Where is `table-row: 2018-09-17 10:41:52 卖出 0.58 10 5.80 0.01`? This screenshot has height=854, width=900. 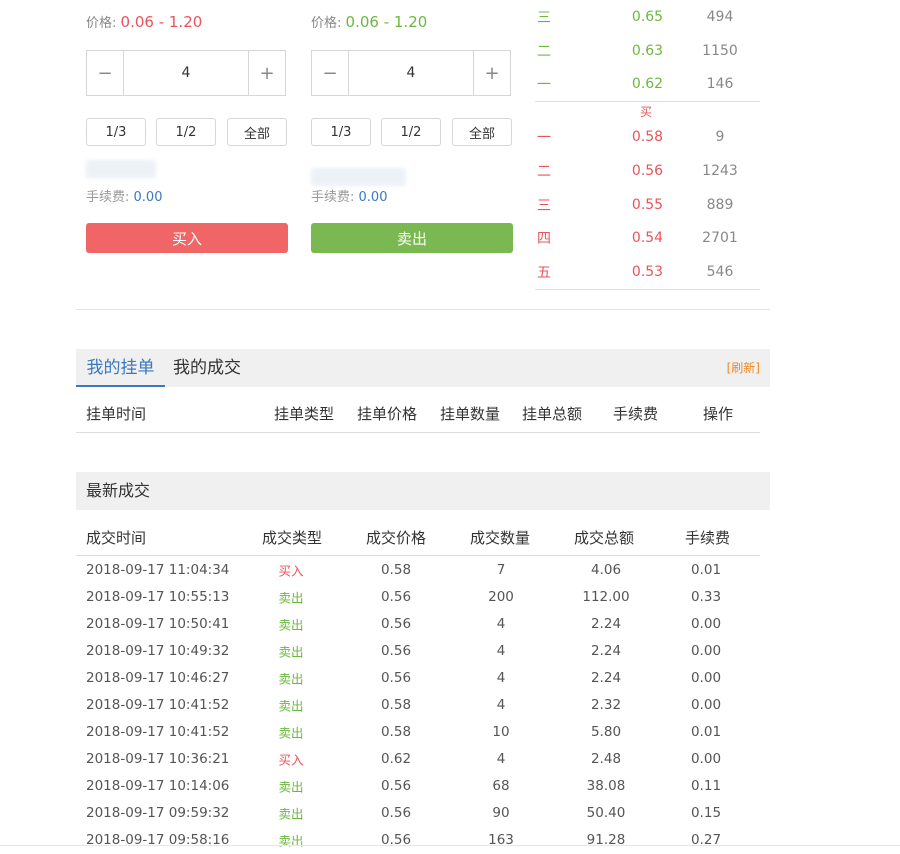 table-row: 2018-09-17 10:41:52 卖出 0.58 10 5.80 0.01 is located at coordinates (423, 731).